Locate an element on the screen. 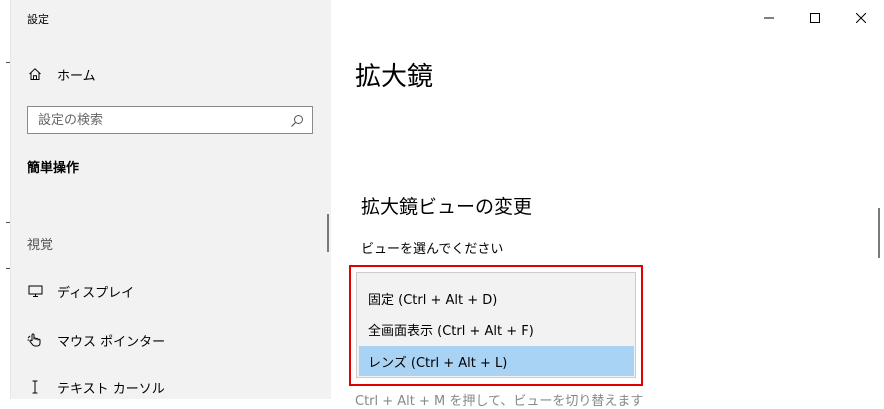  settings-search-box is located at coordinates (170, 120).